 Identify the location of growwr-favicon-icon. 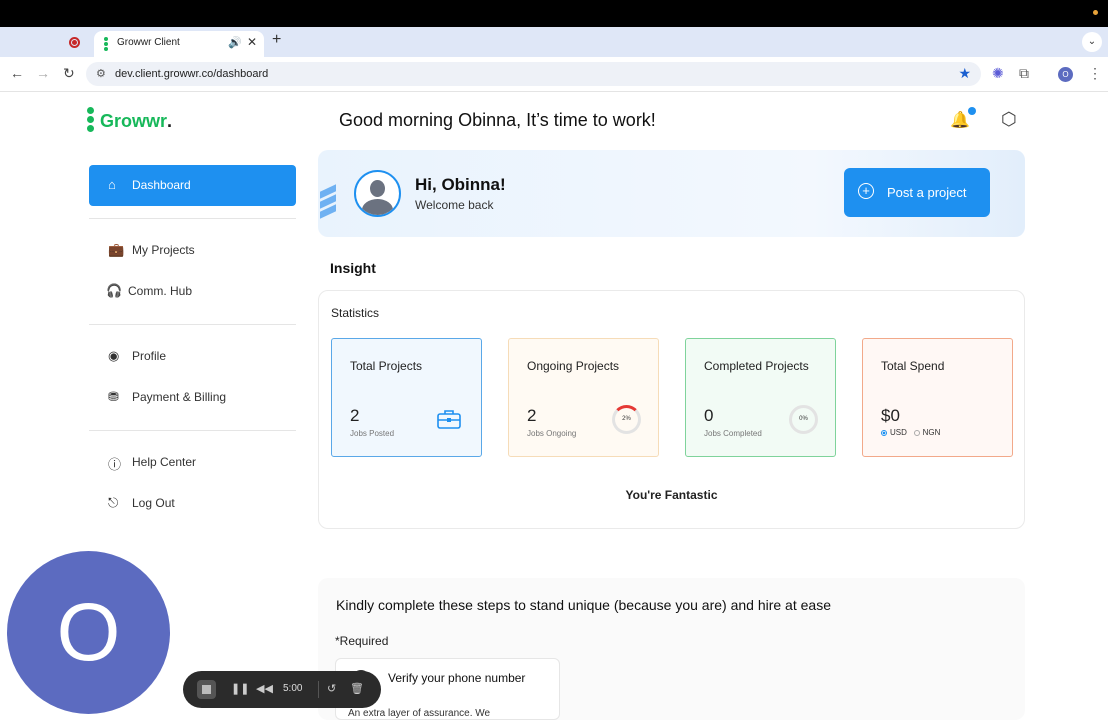
(106, 44).